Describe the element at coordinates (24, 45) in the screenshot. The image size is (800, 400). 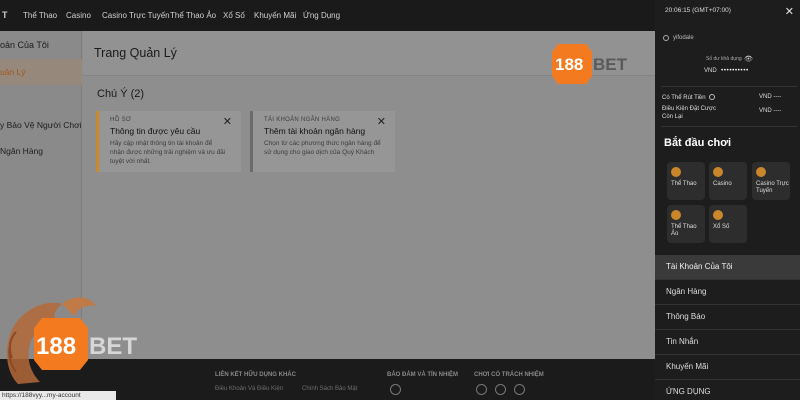
I see `sidebar-title: oản Của Tôi` at that location.